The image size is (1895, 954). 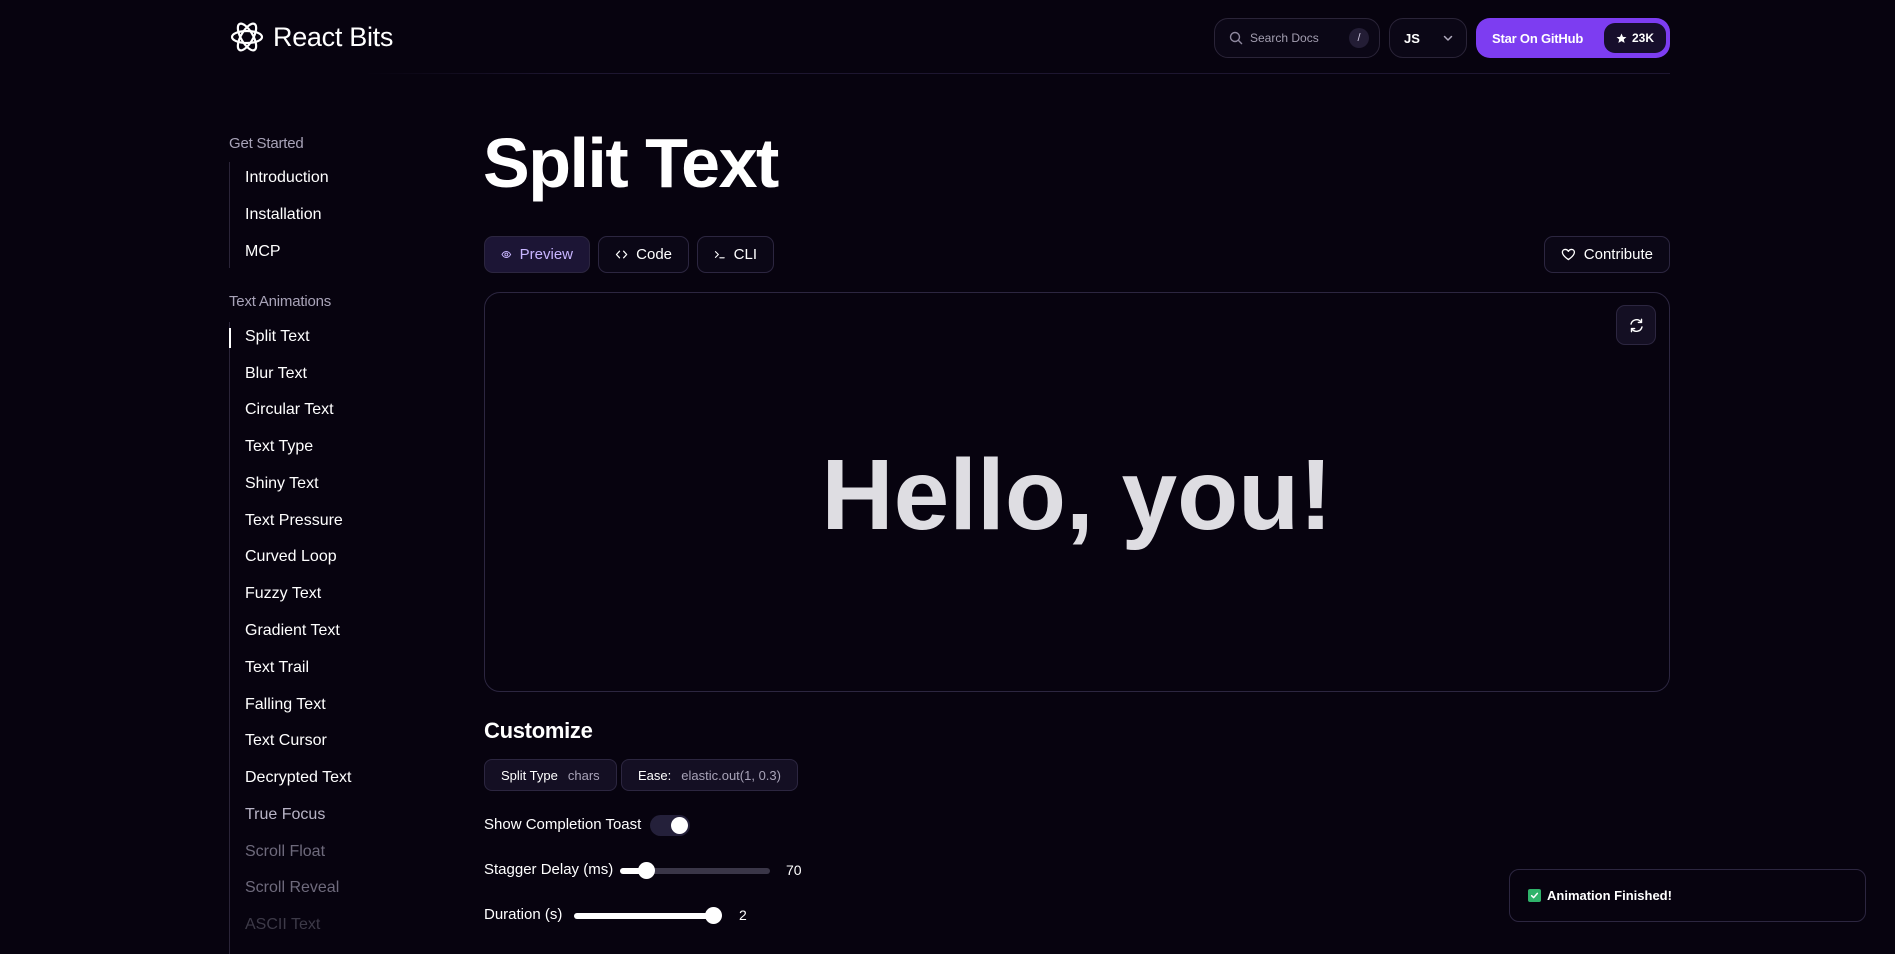 I want to click on sidebar-item-falling-text: Falling Text, so click(x=285, y=705).